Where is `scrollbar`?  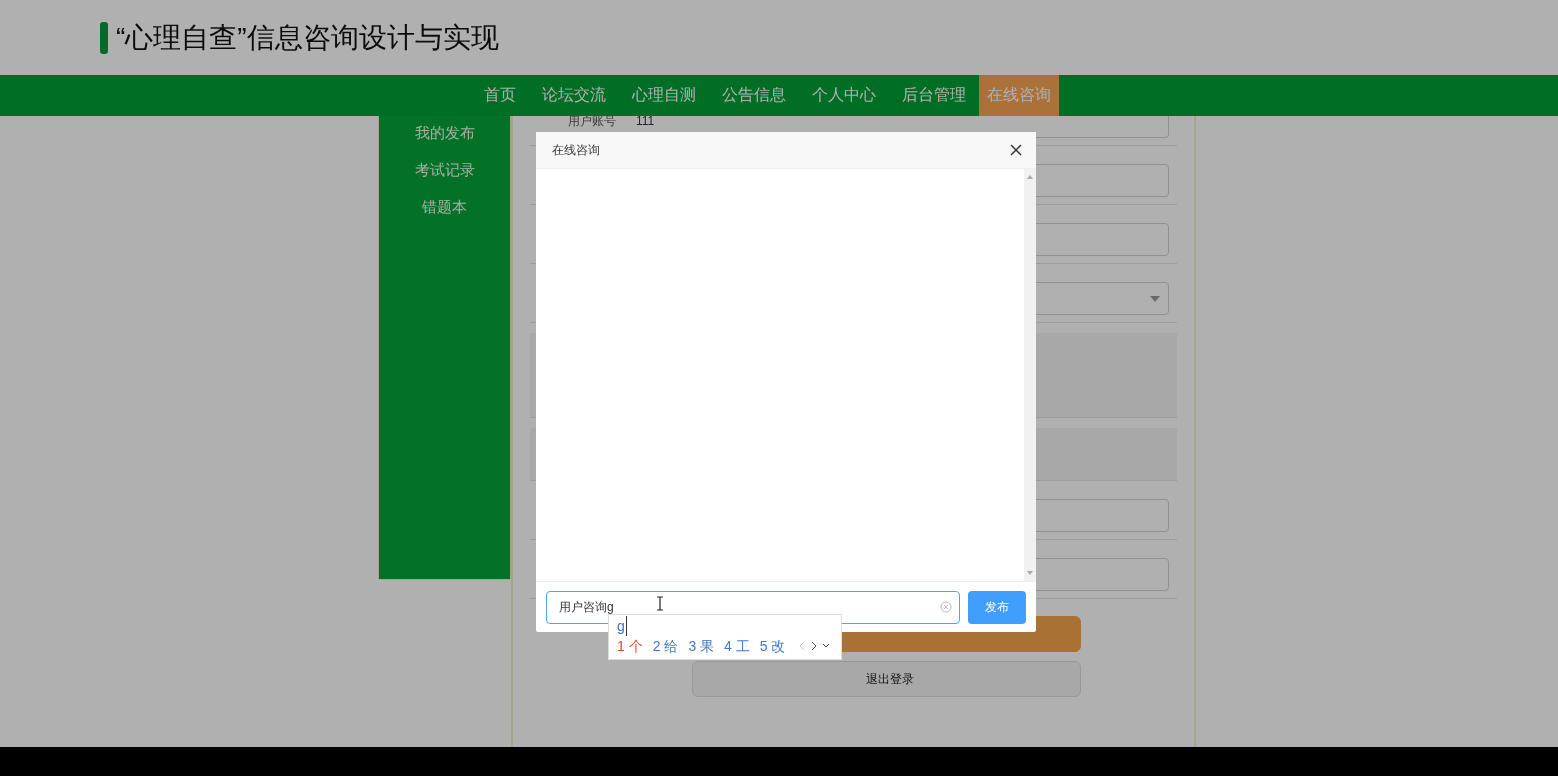 scrollbar is located at coordinates (1030, 375).